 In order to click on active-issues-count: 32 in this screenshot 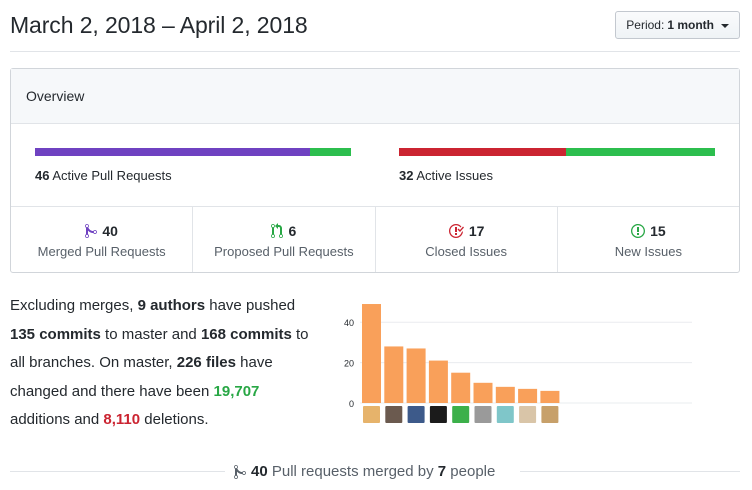, I will do `click(406, 175)`.